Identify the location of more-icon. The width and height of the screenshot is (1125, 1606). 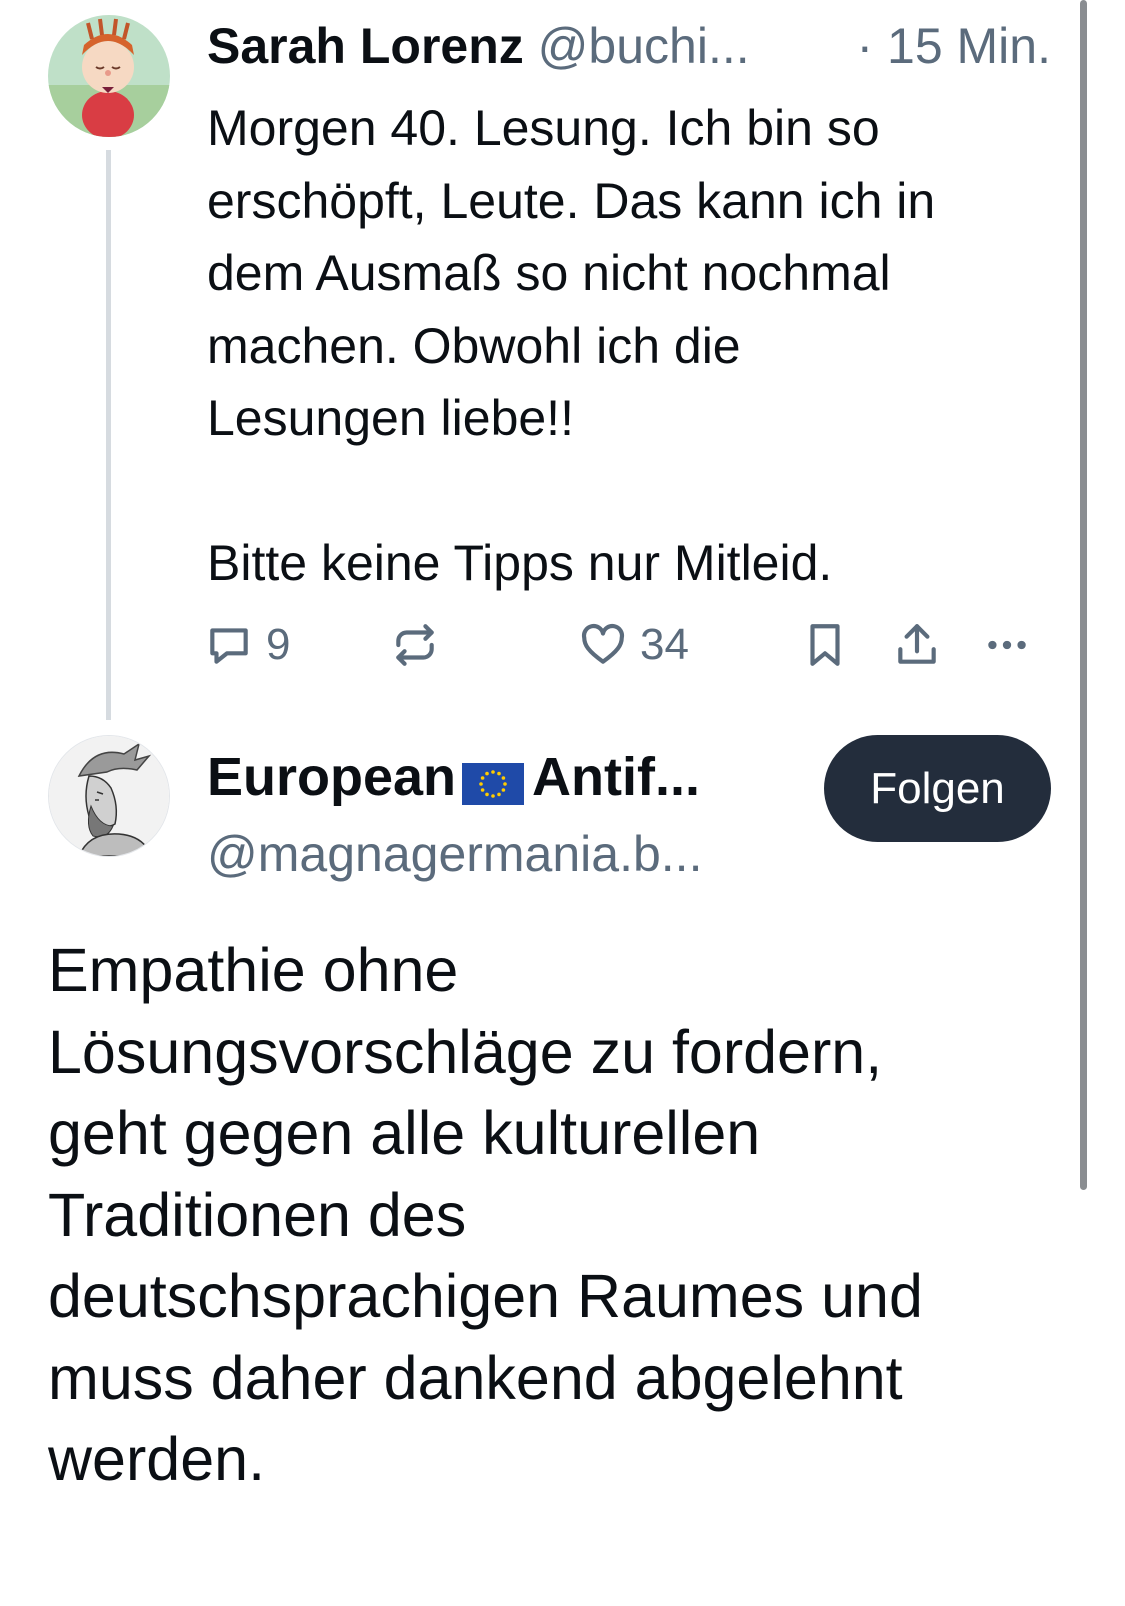
(1007, 645).